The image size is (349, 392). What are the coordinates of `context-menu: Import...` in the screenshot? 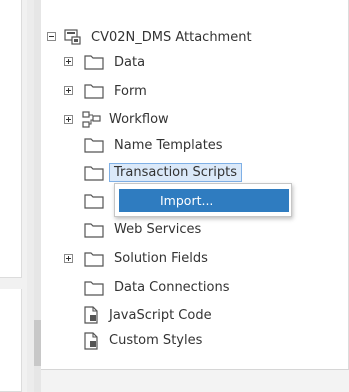 It's located at (203, 200).